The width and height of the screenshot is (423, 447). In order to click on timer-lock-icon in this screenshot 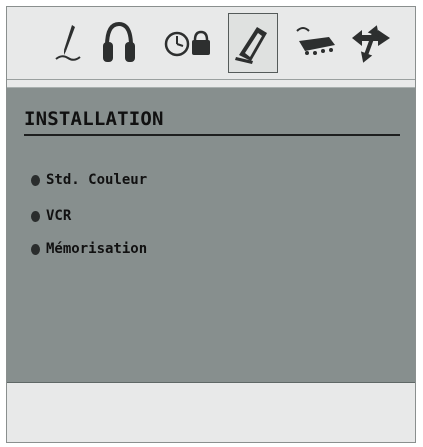, I will do `click(188, 43)`.